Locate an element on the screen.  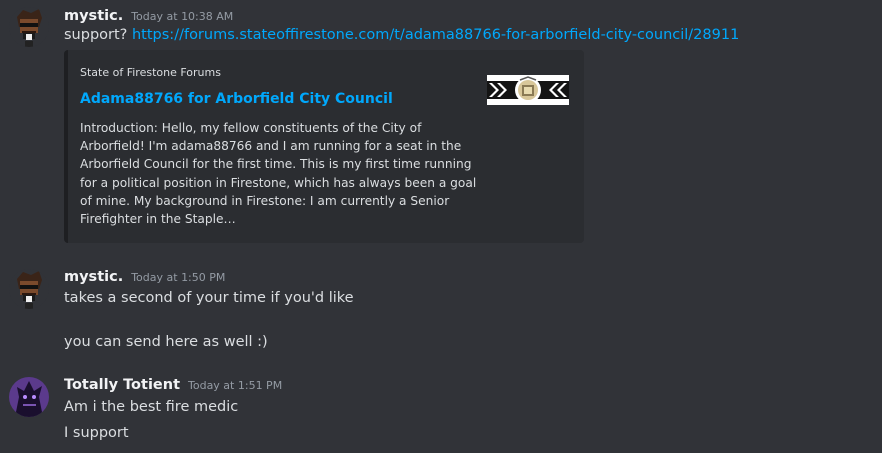
timestamp: Today at 1:50 PM is located at coordinates (178, 277).